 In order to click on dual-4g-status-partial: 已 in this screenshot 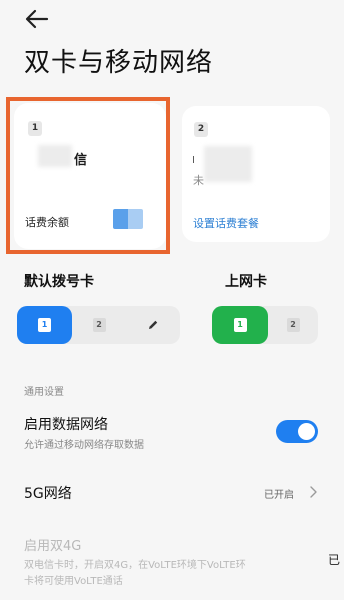, I will do `click(334, 560)`.